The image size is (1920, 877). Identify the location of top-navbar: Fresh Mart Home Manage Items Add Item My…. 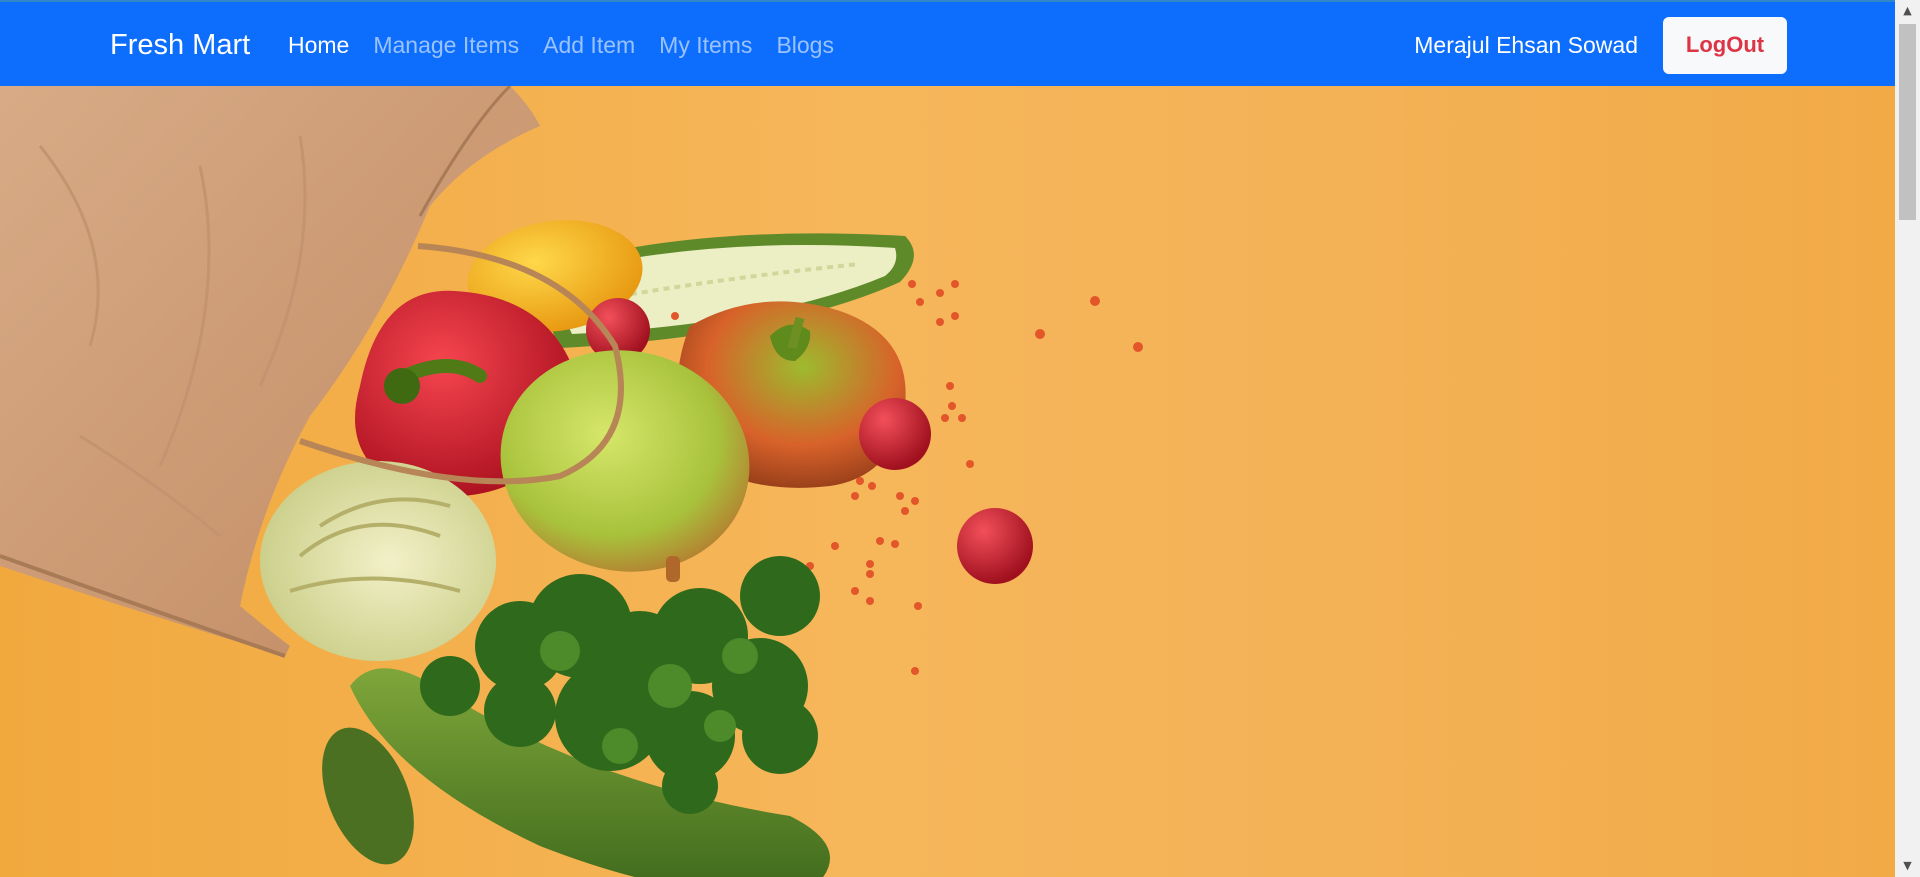
(947, 43).